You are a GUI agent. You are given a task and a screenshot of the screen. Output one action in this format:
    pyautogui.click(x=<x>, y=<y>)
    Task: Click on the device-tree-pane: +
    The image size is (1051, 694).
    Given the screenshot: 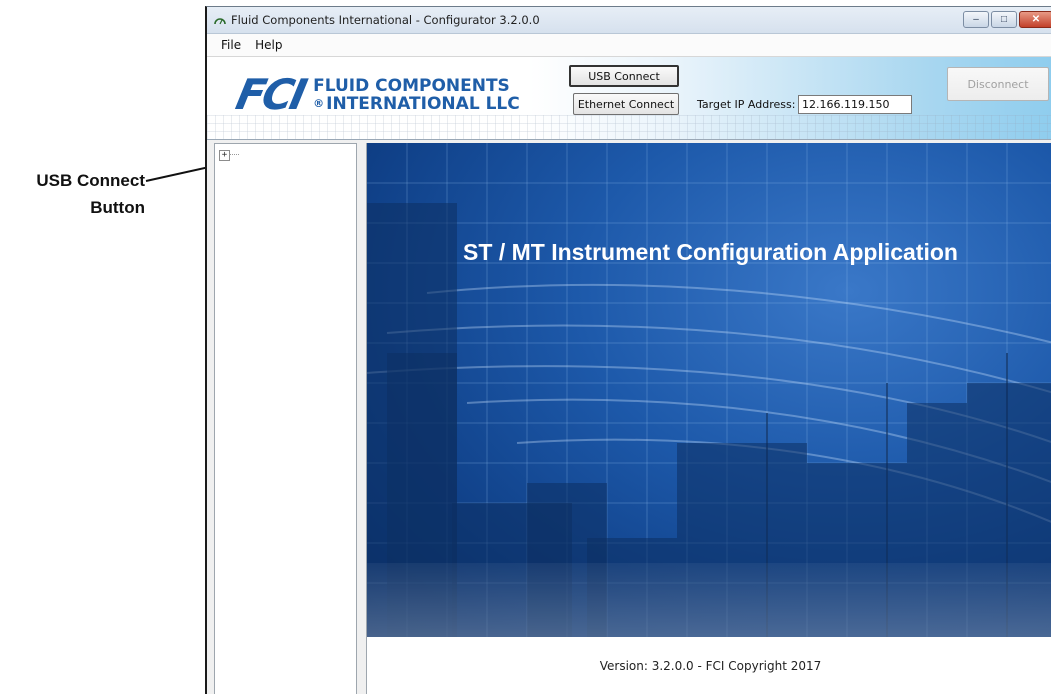 What is the action you would take?
    pyautogui.click(x=285, y=418)
    